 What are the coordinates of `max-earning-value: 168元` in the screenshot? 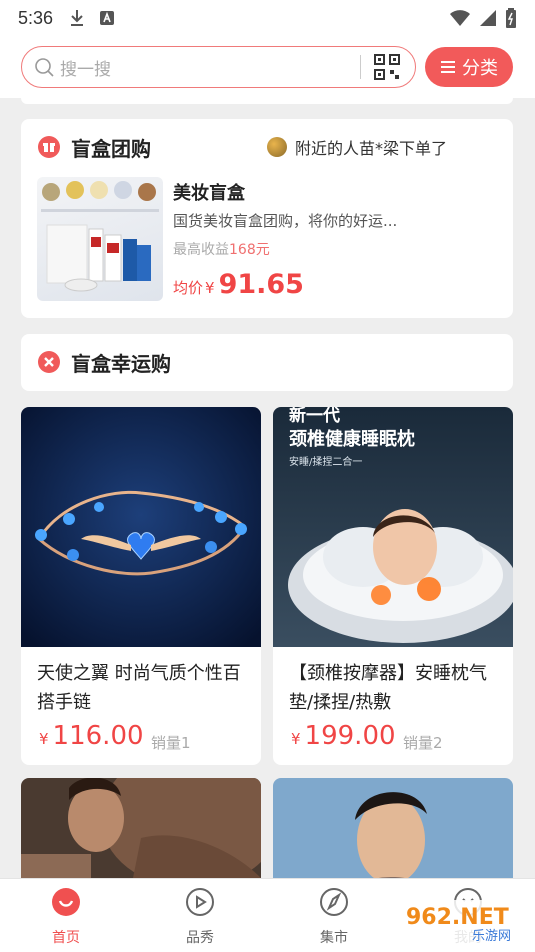 It's located at (249, 250).